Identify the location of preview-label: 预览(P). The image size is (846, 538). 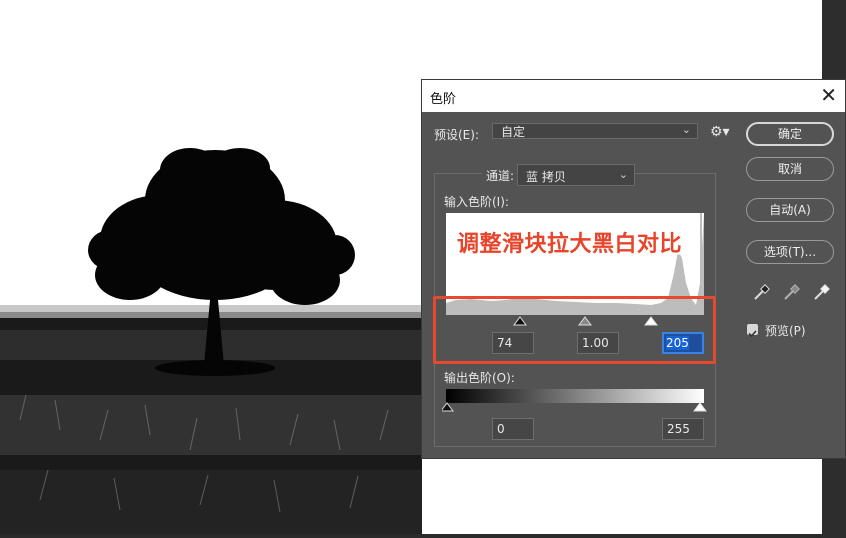
(785, 331).